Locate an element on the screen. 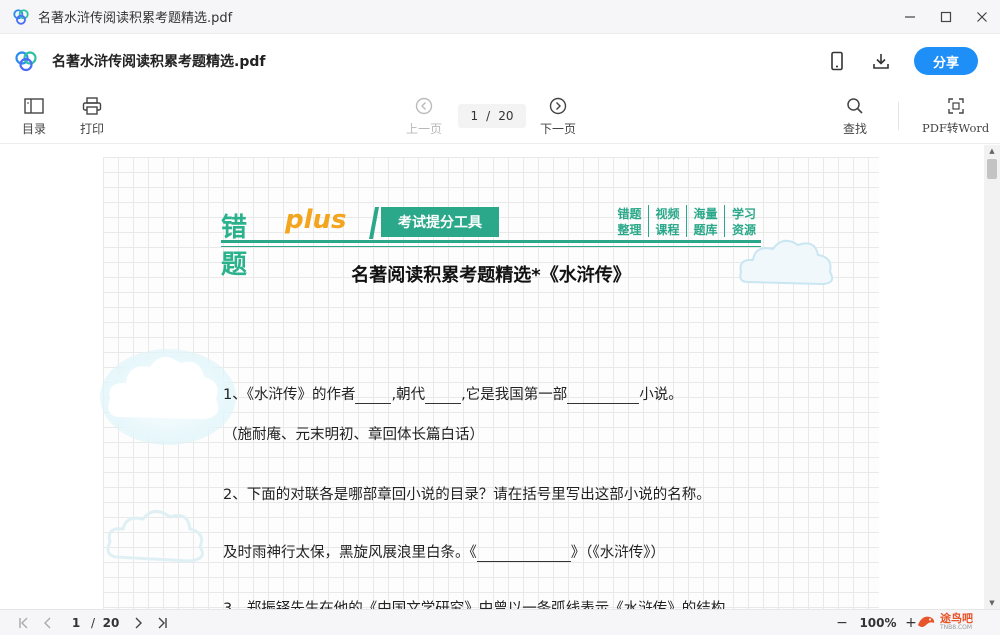 Image resolution: width=1000 pixels, height=635 pixels. prev-page-label: 上一页 is located at coordinates (424, 129).